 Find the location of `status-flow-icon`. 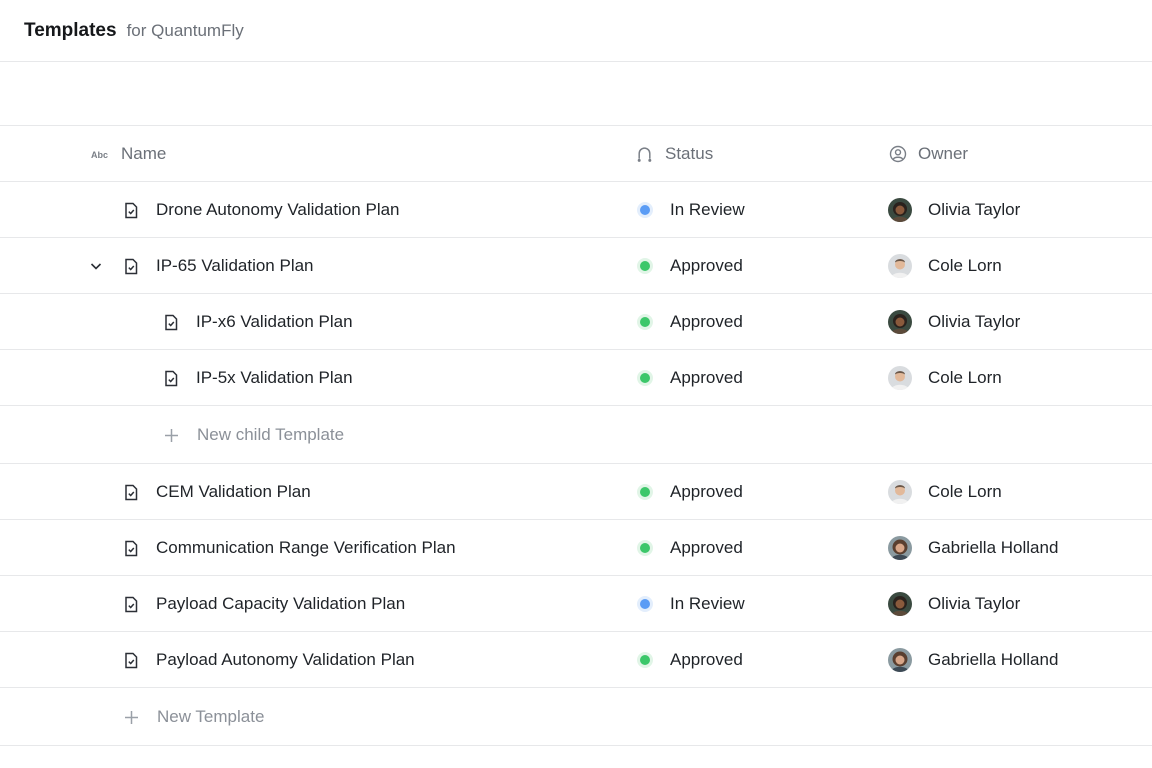

status-flow-icon is located at coordinates (644, 154).